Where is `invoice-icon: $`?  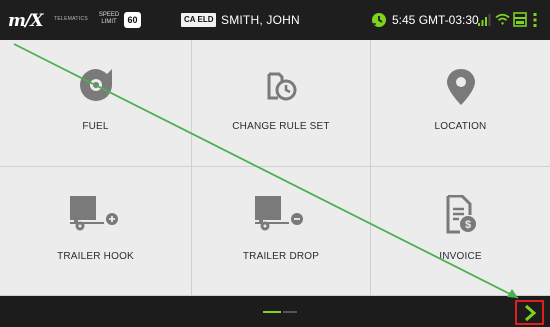 invoice-icon: $ is located at coordinates (461, 214).